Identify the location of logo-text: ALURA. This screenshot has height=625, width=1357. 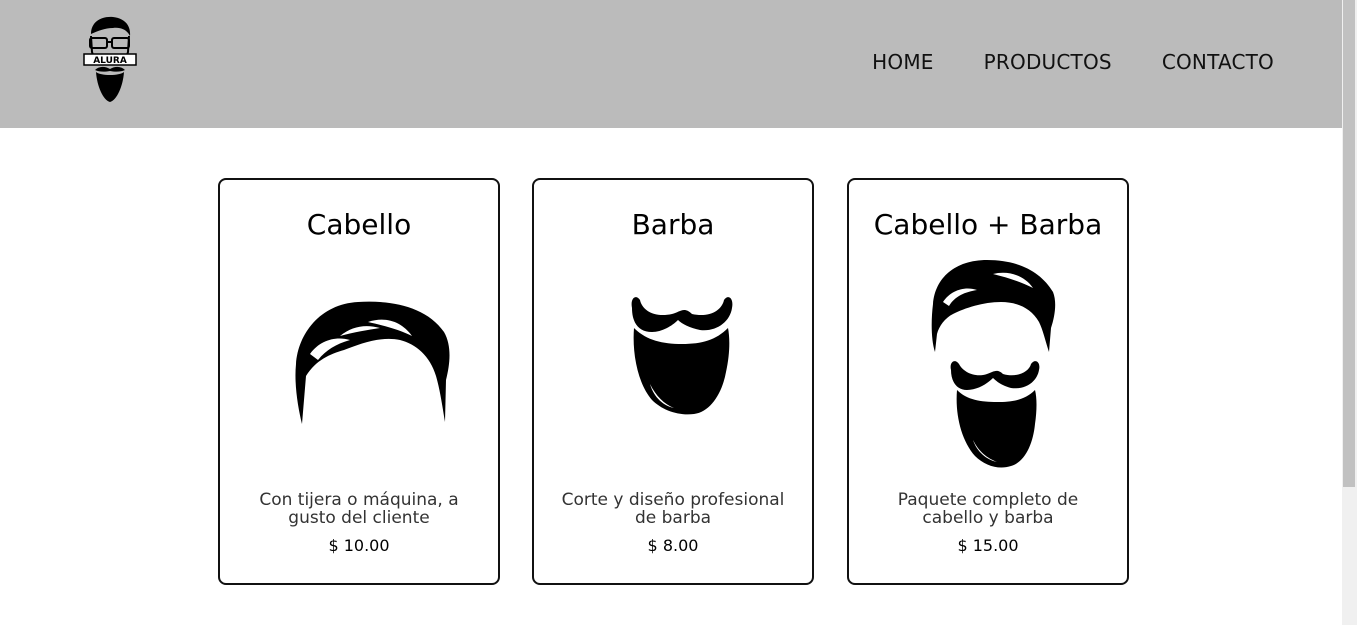
(110, 61).